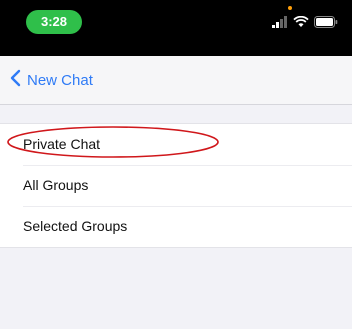 Image resolution: width=352 pixels, height=329 pixels. What do you see at coordinates (290, 8) in the screenshot?
I see `privacy-indicator-dot` at bounding box center [290, 8].